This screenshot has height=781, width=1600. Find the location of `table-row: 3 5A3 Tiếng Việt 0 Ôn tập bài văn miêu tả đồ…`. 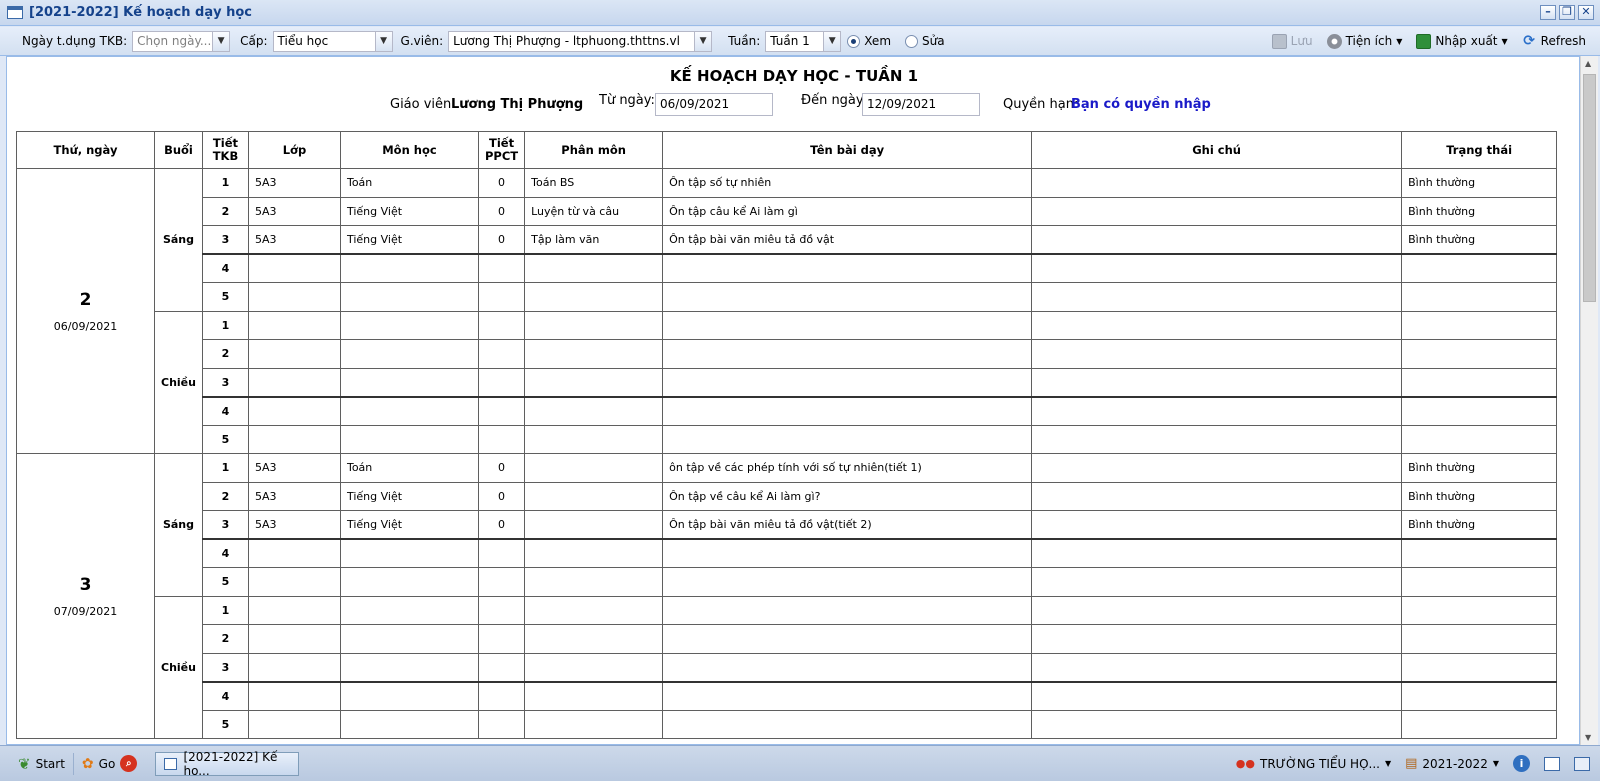

table-row: 3 5A3 Tiếng Việt 0 Ôn tập bài văn miêu tả đồ… is located at coordinates (787, 525).